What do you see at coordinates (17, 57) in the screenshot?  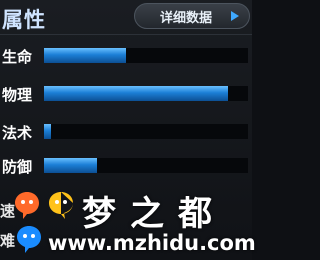 I see `stat-label: 生命` at bounding box center [17, 57].